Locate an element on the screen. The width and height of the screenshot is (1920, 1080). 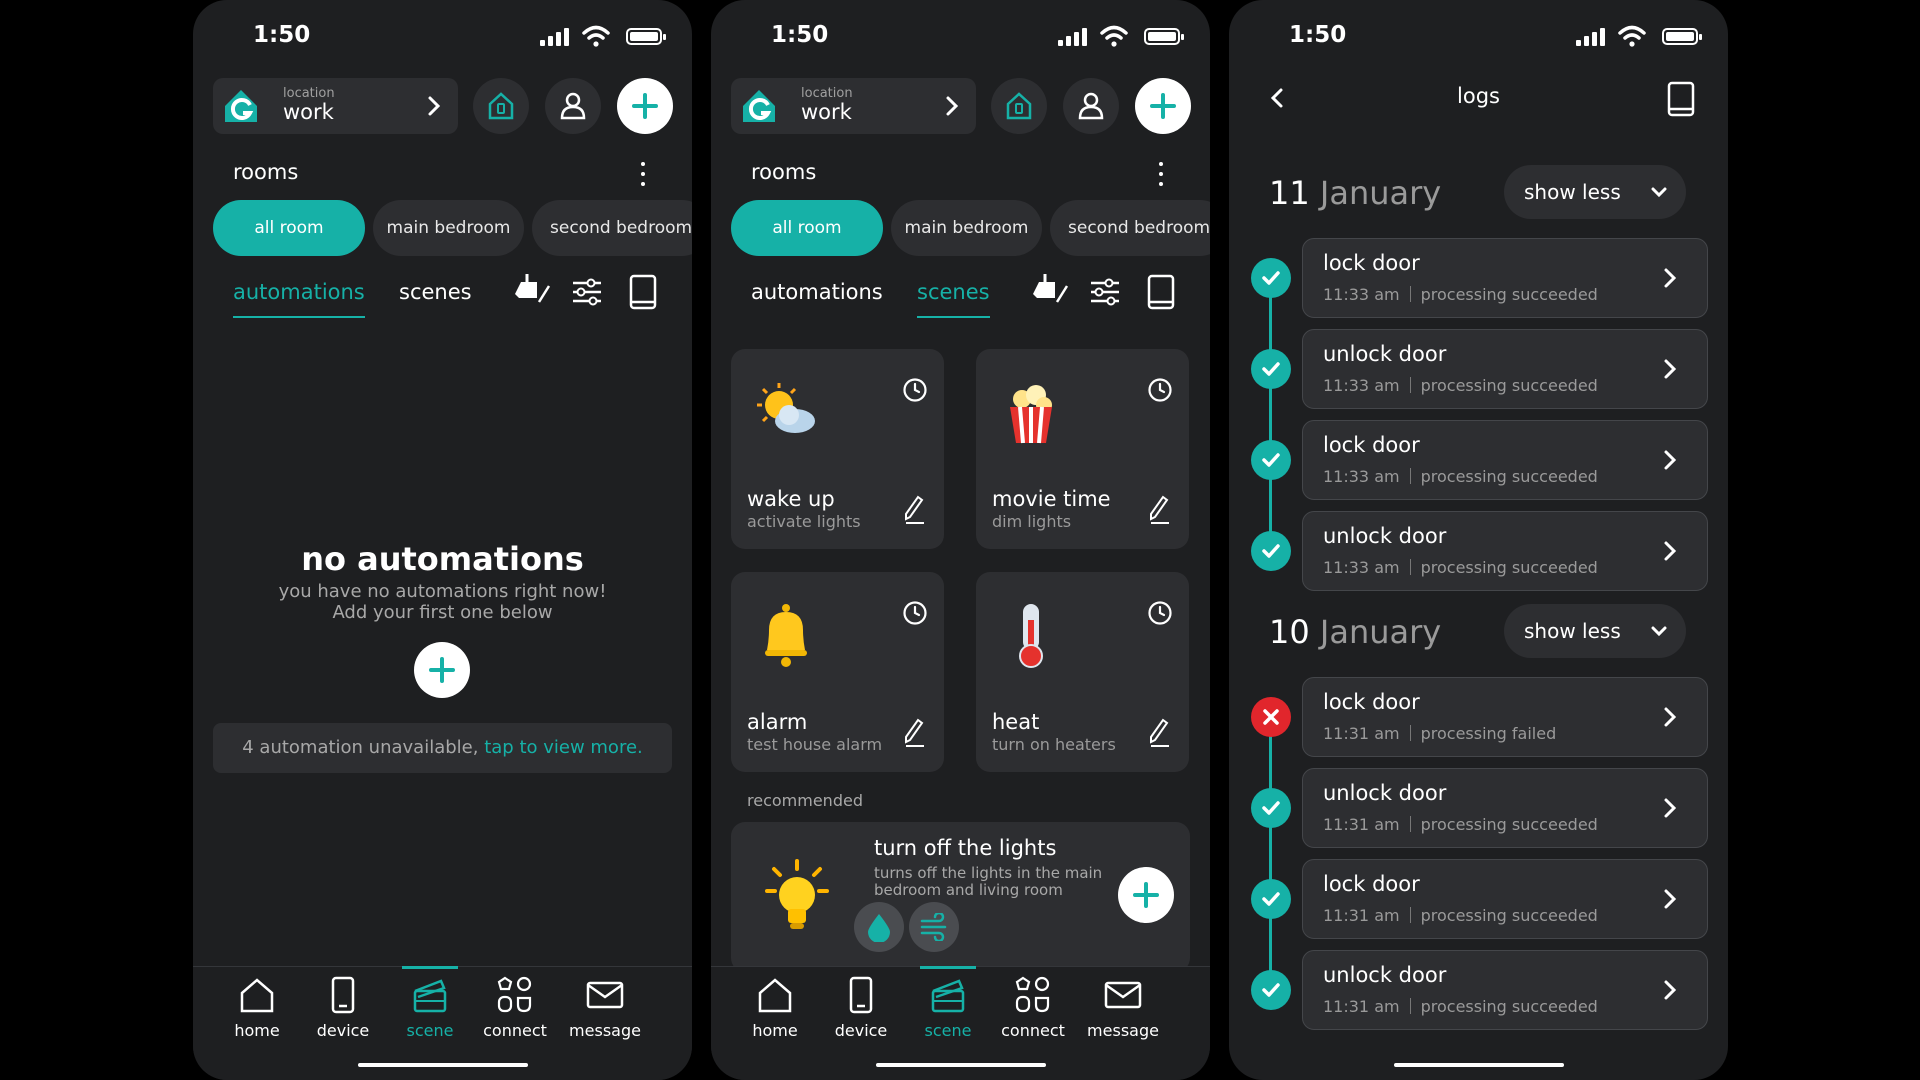
scene-subtitle: turn on heaters is located at coordinates (1054, 744).